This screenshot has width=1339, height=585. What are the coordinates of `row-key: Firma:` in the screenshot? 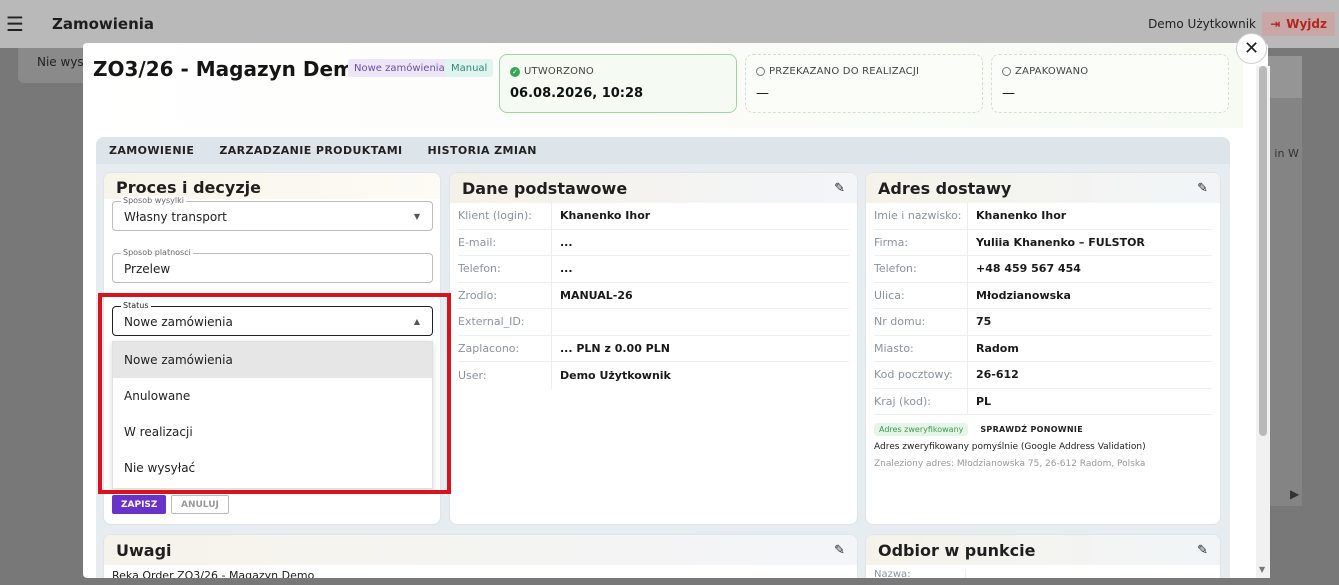 It's located at (921, 242).